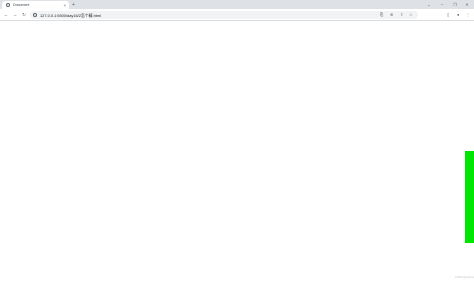  I want to click on menu-icon: ⋮, so click(468, 15).